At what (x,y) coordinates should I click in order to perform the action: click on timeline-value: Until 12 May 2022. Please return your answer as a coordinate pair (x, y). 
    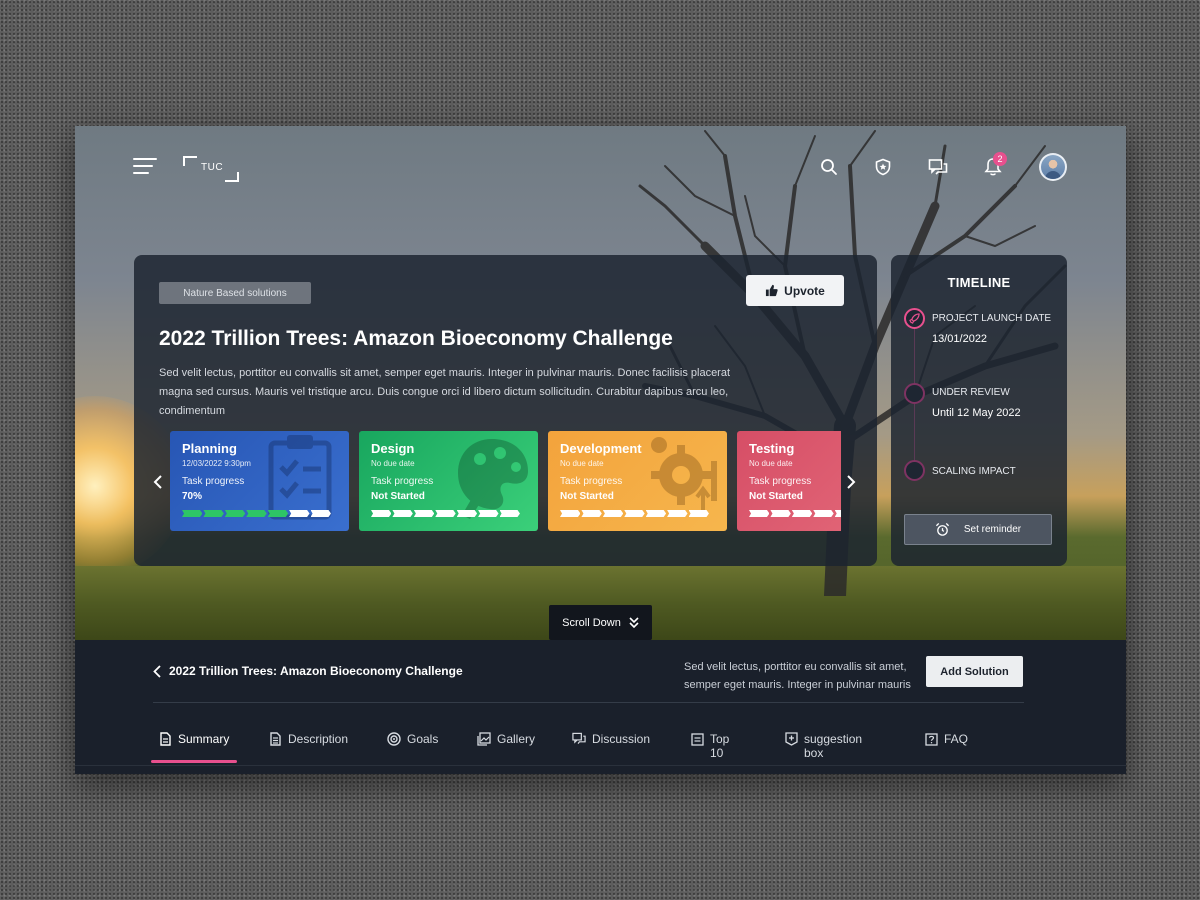
    Looking at the image, I should click on (976, 413).